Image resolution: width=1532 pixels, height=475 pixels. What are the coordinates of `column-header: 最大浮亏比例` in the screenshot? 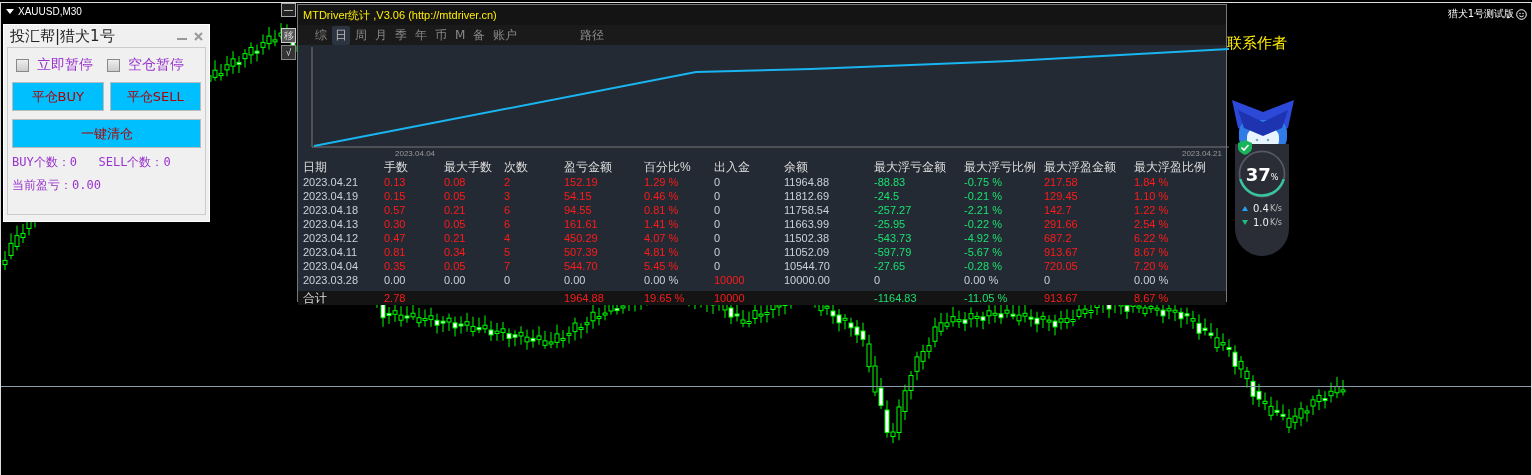 It's located at (1000, 167).